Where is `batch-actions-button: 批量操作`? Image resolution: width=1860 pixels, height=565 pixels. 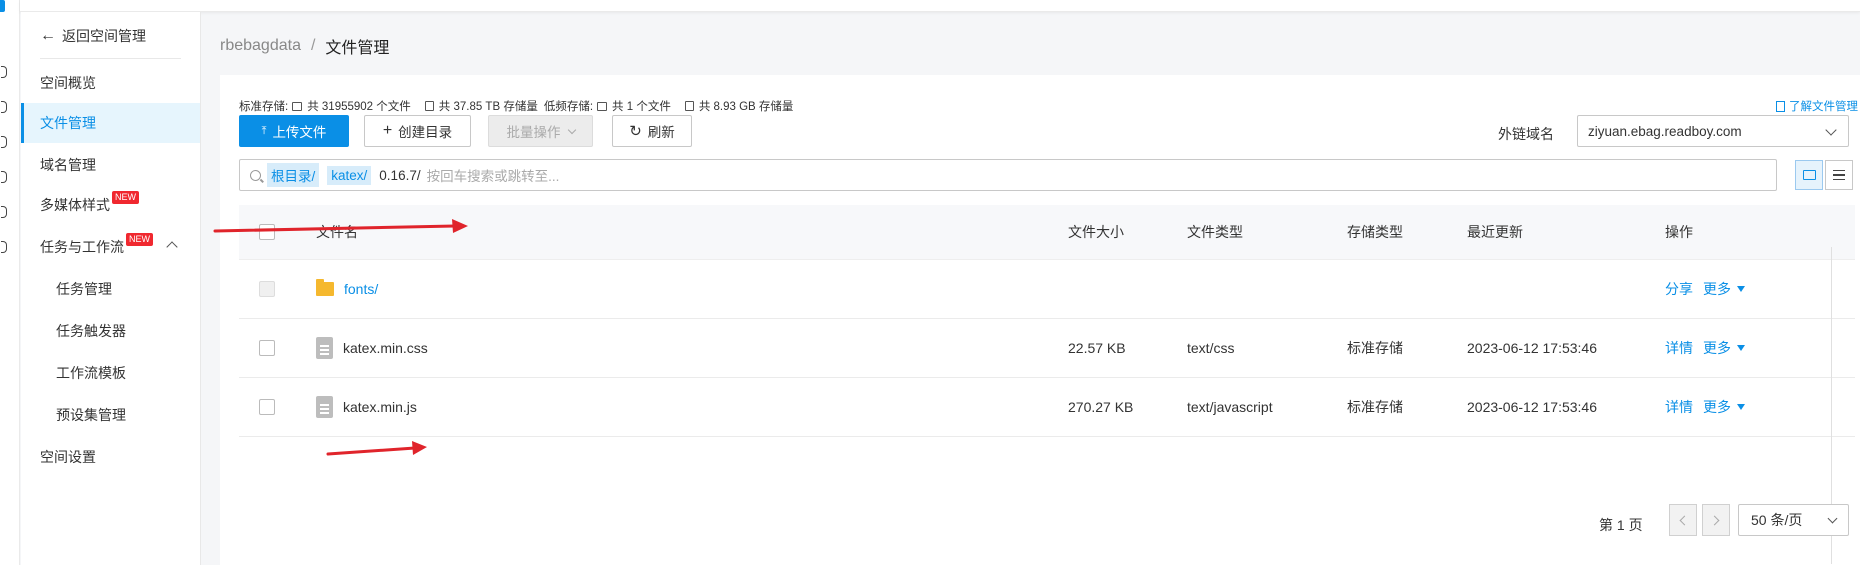
batch-actions-button: 批量操作 is located at coordinates (540, 131).